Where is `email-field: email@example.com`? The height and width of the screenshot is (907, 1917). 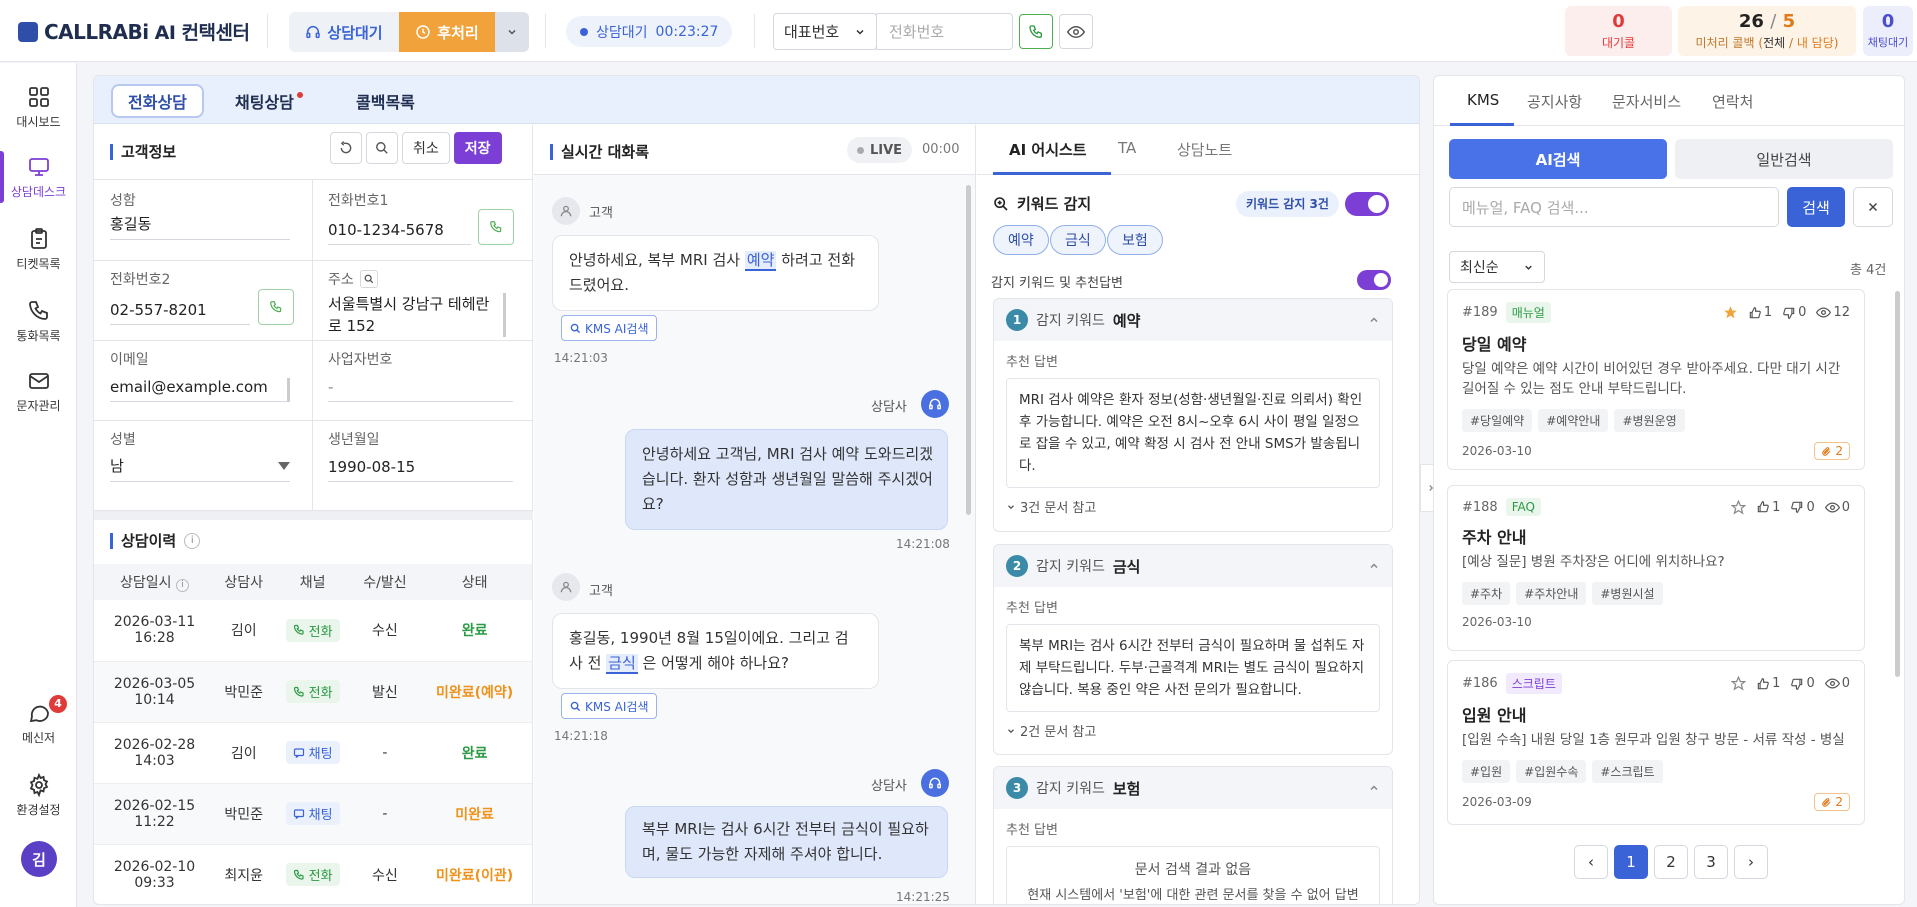
email-field: email@example.com is located at coordinates (200, 390).